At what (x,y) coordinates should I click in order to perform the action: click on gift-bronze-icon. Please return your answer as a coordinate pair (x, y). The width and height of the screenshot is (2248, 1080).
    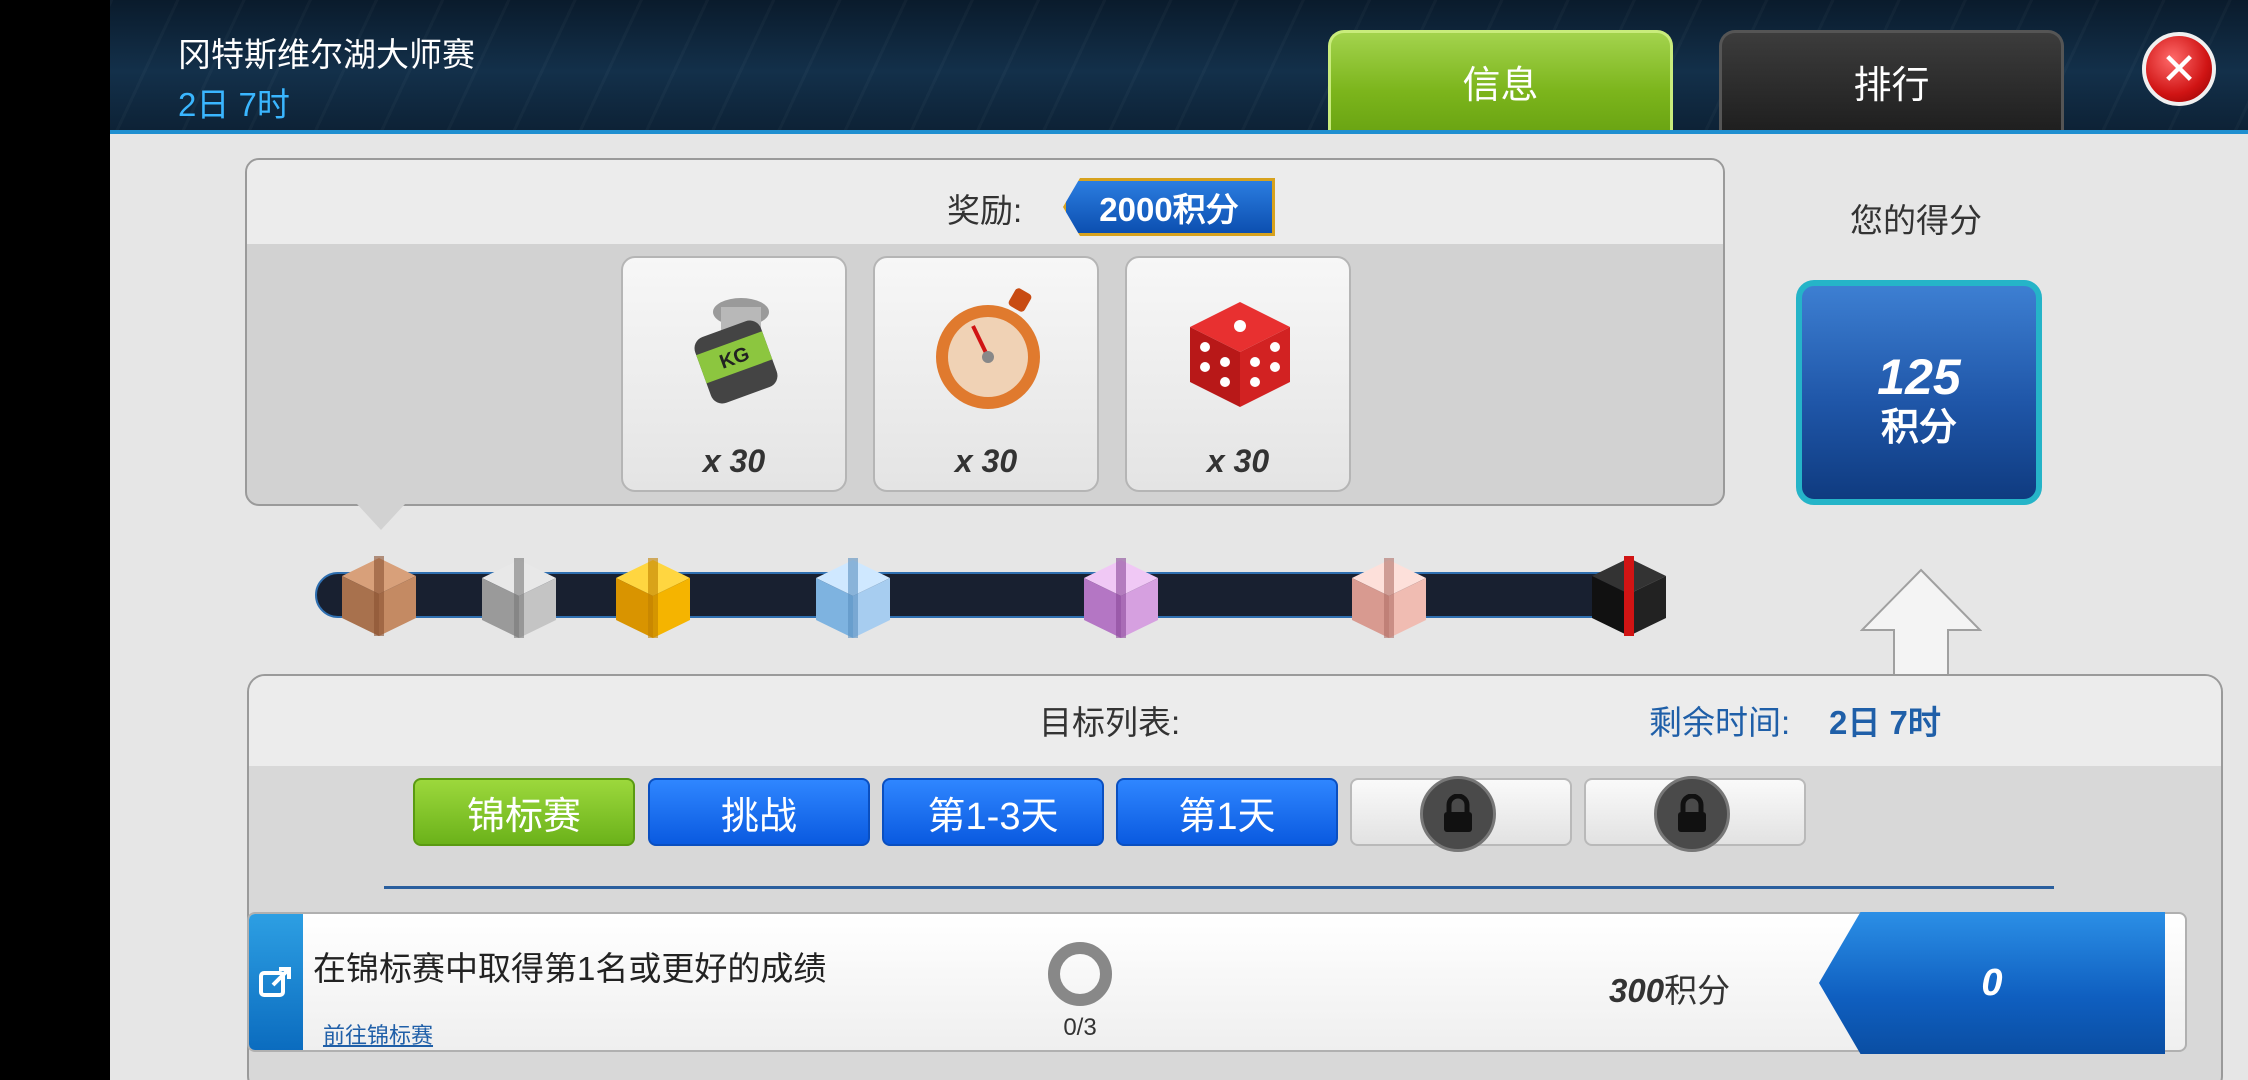
    Looking at the image, I should click on (379, 593).